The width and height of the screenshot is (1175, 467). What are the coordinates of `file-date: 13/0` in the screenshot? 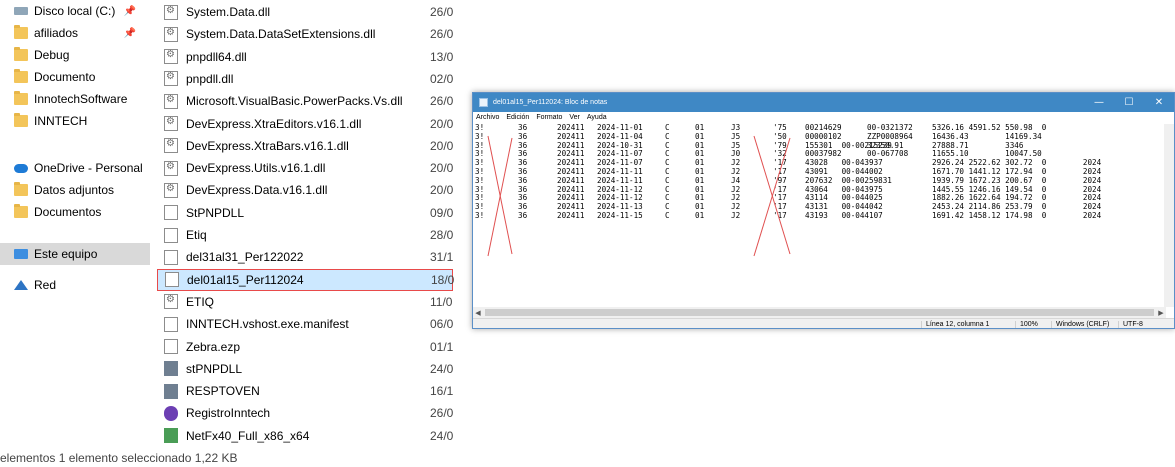 It's located at (441, 56).